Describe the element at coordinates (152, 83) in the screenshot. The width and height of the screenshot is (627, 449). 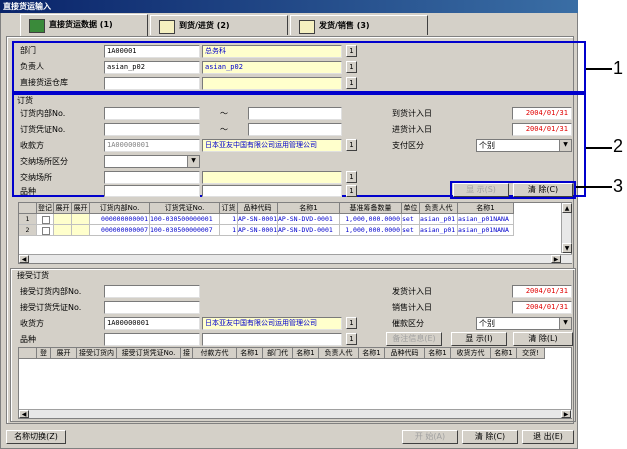
I see `warehouse-code-input` at that location.